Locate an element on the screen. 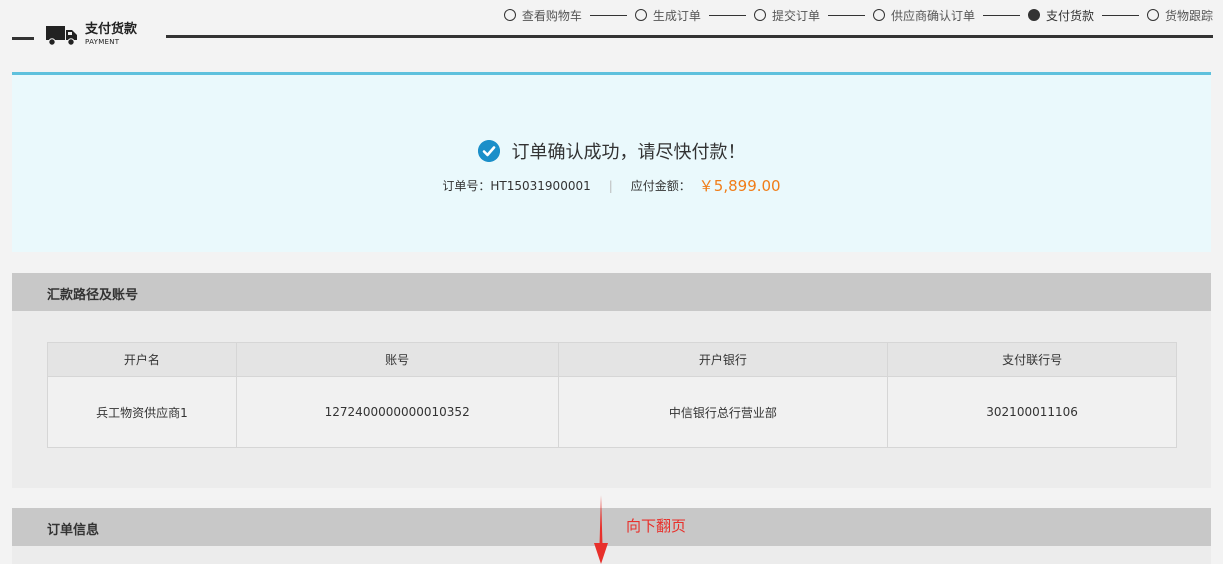 The image size is (1223, 564). step-label: 查看购物车 is located at coordinates (551, 15).